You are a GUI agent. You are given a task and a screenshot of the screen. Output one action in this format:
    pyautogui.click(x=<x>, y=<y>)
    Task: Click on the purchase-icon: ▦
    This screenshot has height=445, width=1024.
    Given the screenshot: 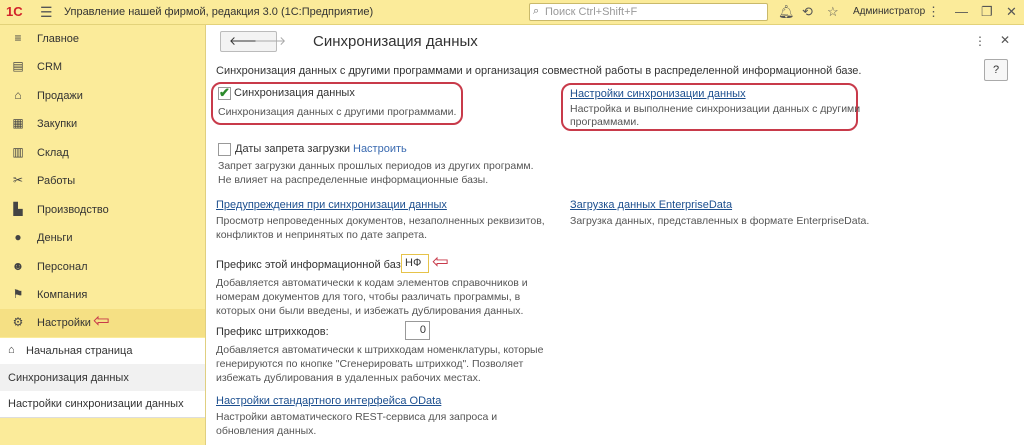 What is the action you would take?
    pyautogui.click(x=18, y=123)
    